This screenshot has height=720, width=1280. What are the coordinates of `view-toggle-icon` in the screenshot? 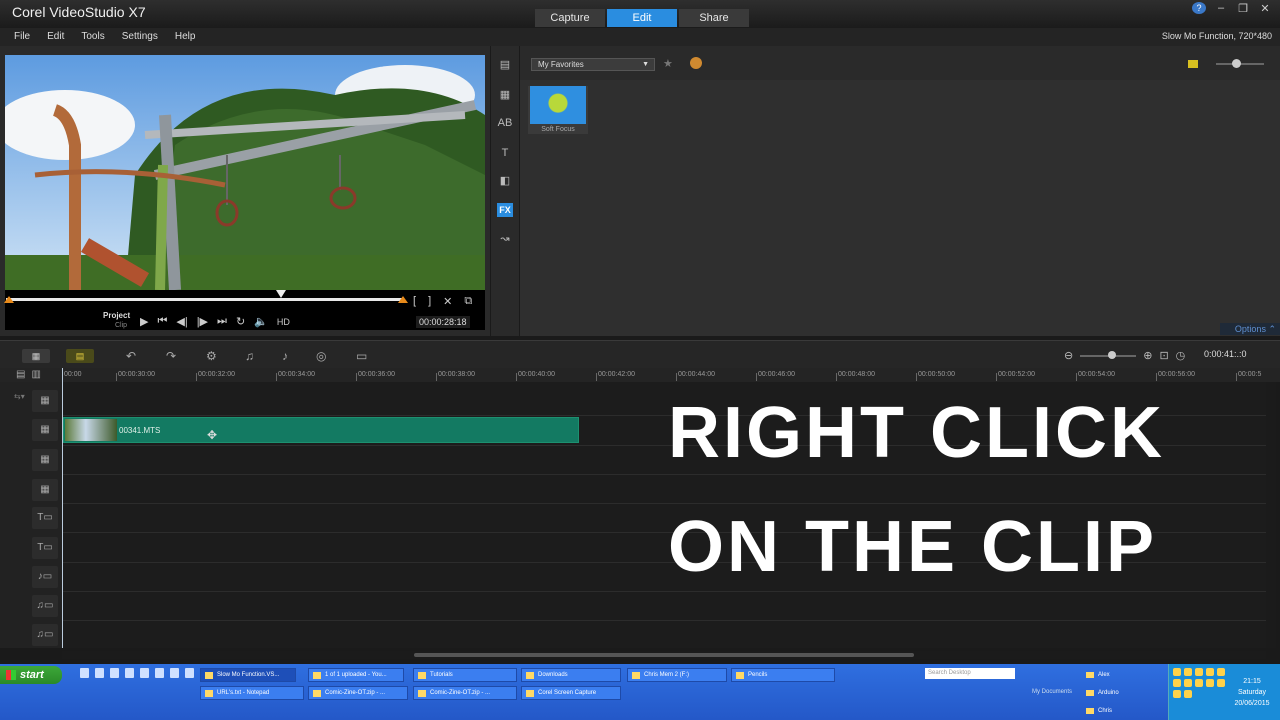 It's located at (1193, 64).